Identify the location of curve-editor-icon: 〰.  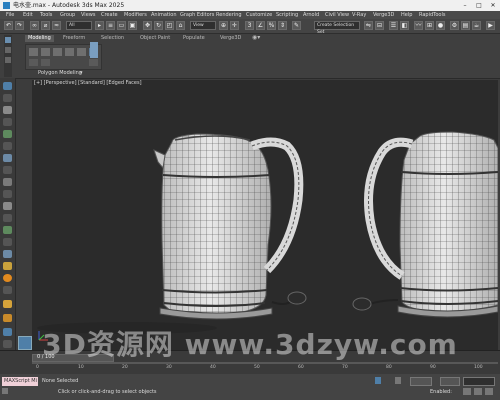
(418, 25).